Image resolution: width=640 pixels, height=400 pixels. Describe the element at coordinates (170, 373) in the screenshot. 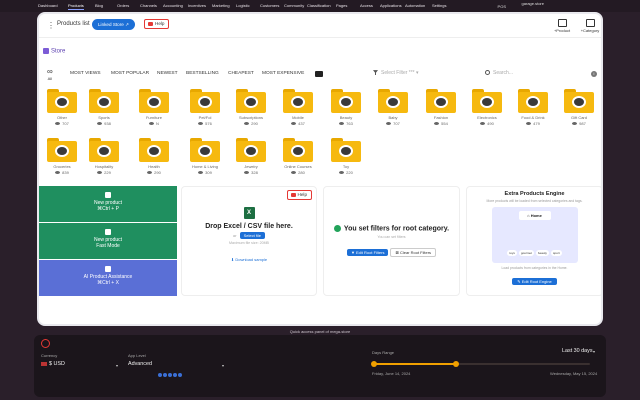

I see `level-dots` at that location.